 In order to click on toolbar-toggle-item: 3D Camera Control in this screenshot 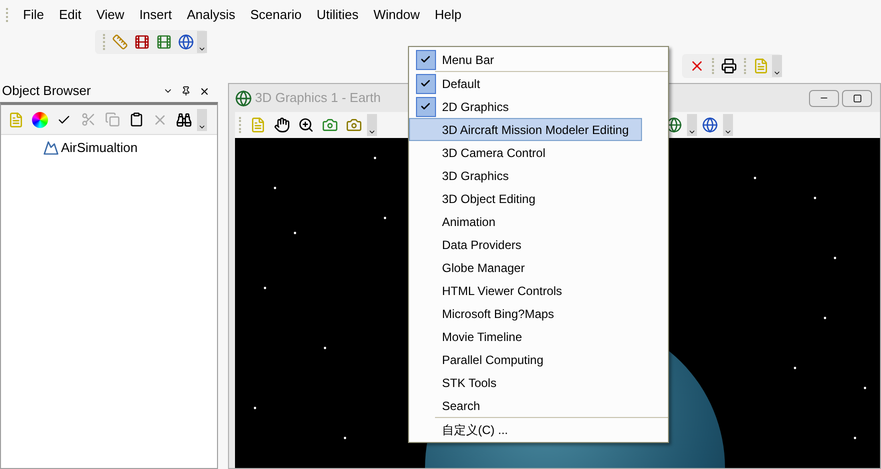, I will do `click(525, 152)`.